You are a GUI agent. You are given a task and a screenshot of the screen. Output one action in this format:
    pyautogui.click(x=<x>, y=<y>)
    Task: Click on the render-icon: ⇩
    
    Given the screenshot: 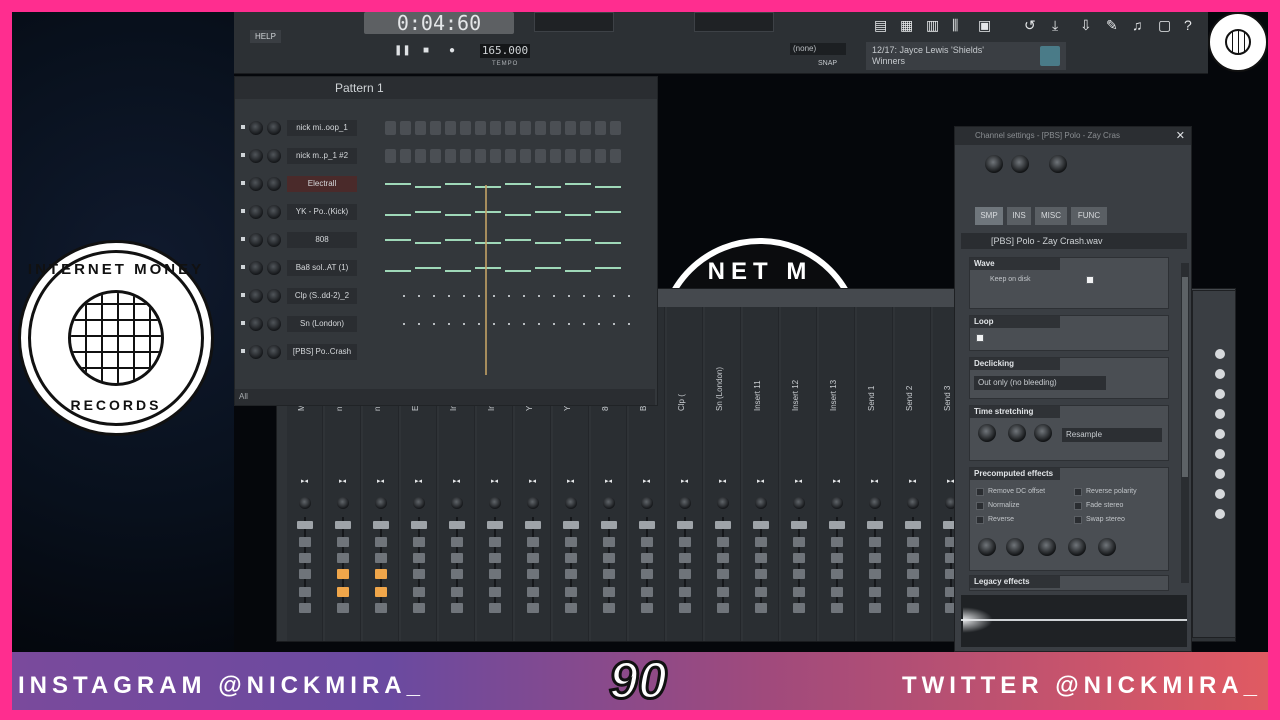 What is the action you would take?
    pyautogui.click(x=1086, y=25)
    